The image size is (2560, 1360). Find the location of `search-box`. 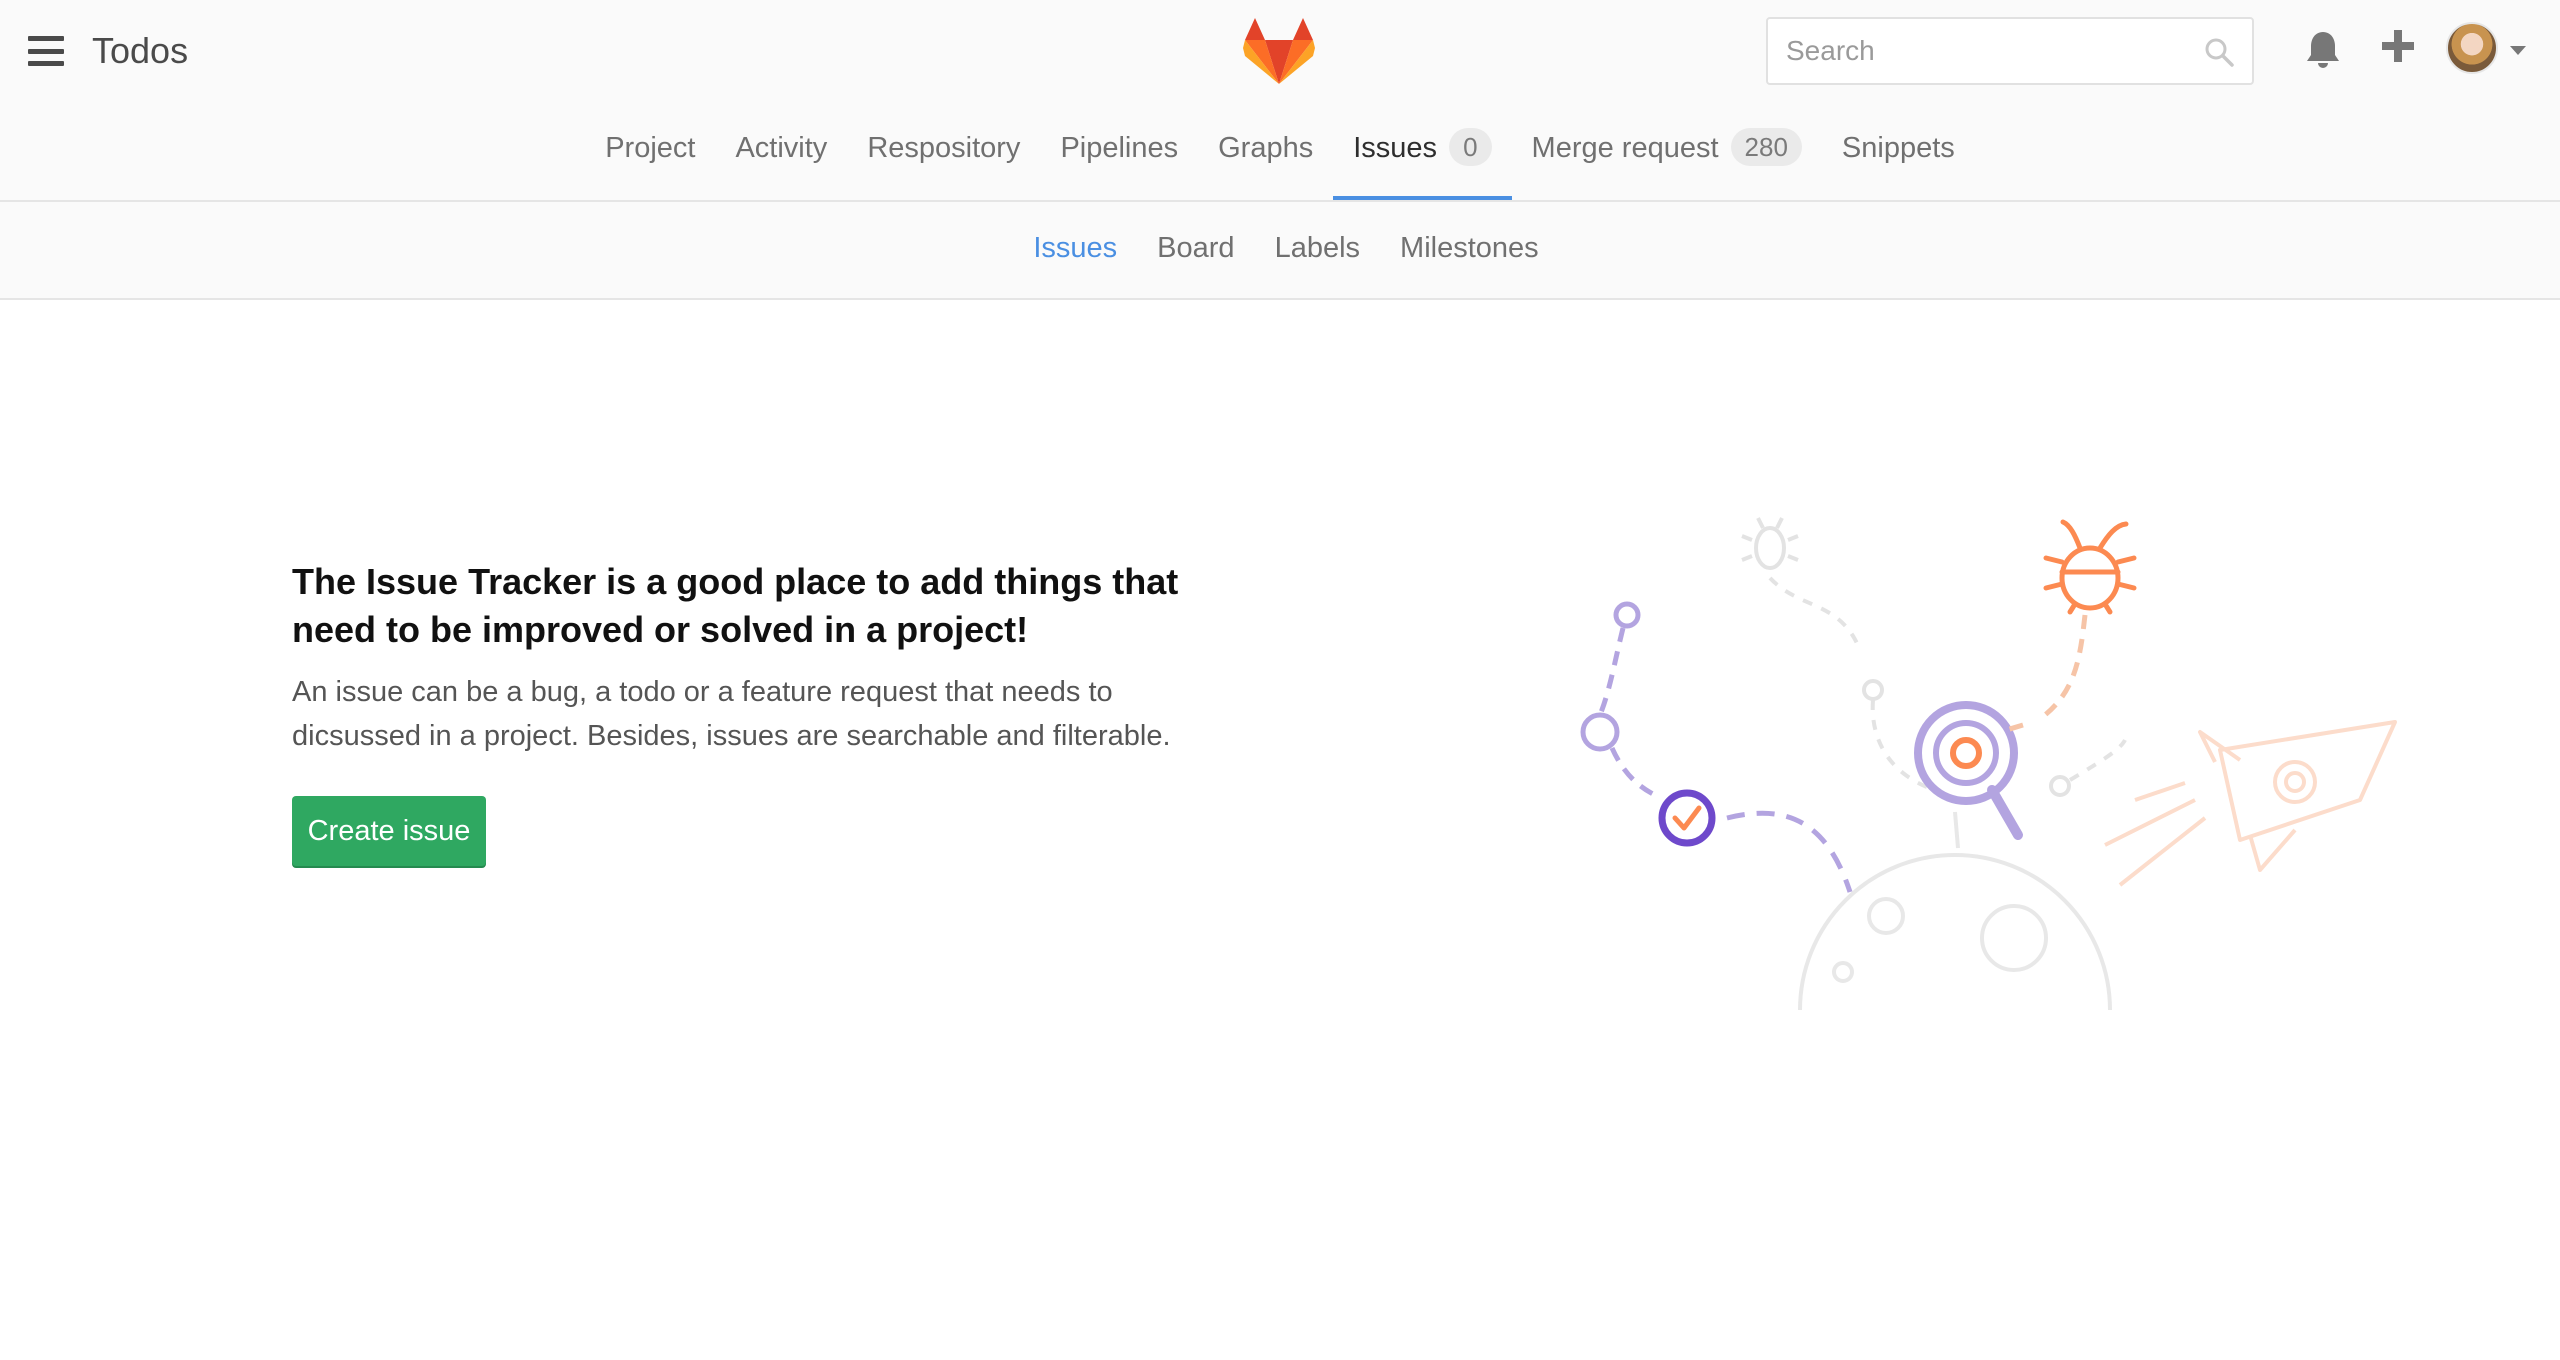

search-box is located at coordinates (2010, 51).